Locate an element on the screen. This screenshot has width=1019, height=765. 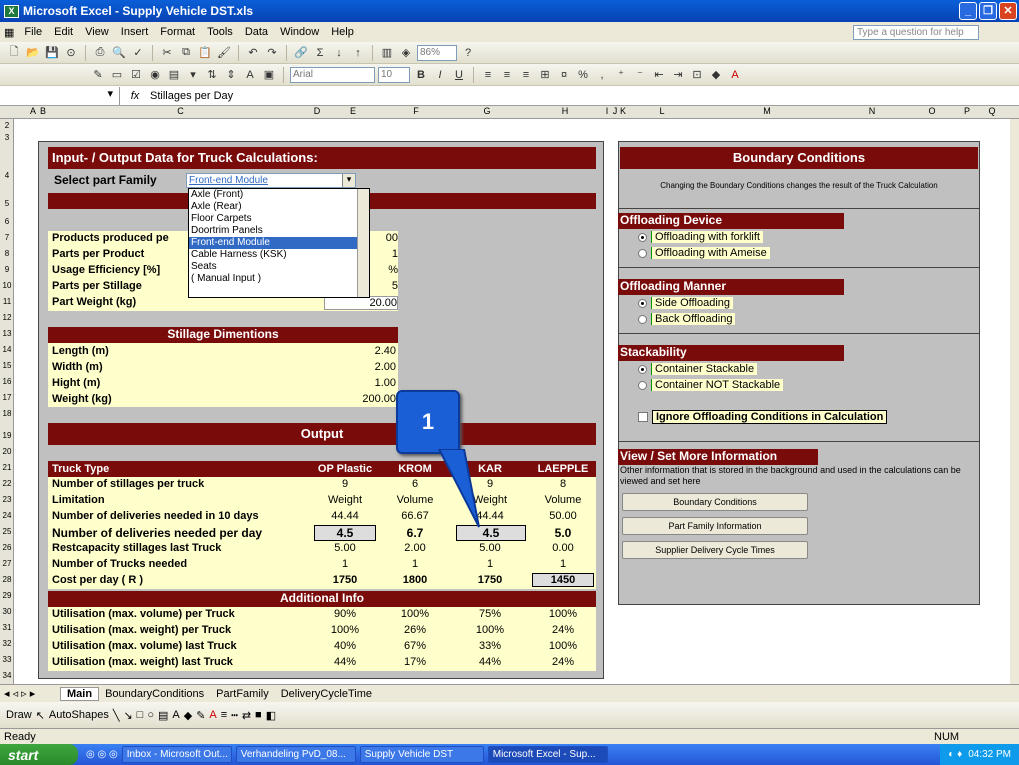
stillage-value: 2.40 is located at coordinates (360, 351).